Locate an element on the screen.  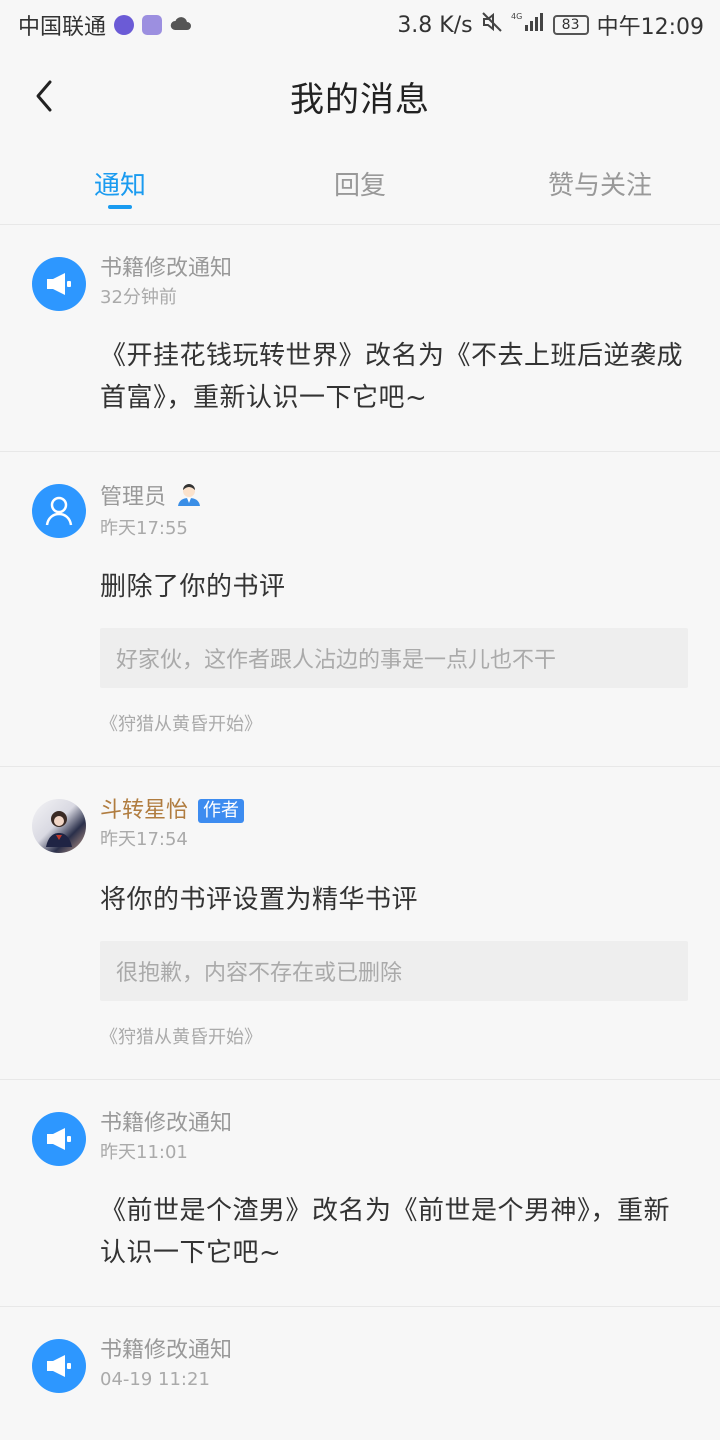
tab-notifications: 通知 is located at coordinates (120, 183).